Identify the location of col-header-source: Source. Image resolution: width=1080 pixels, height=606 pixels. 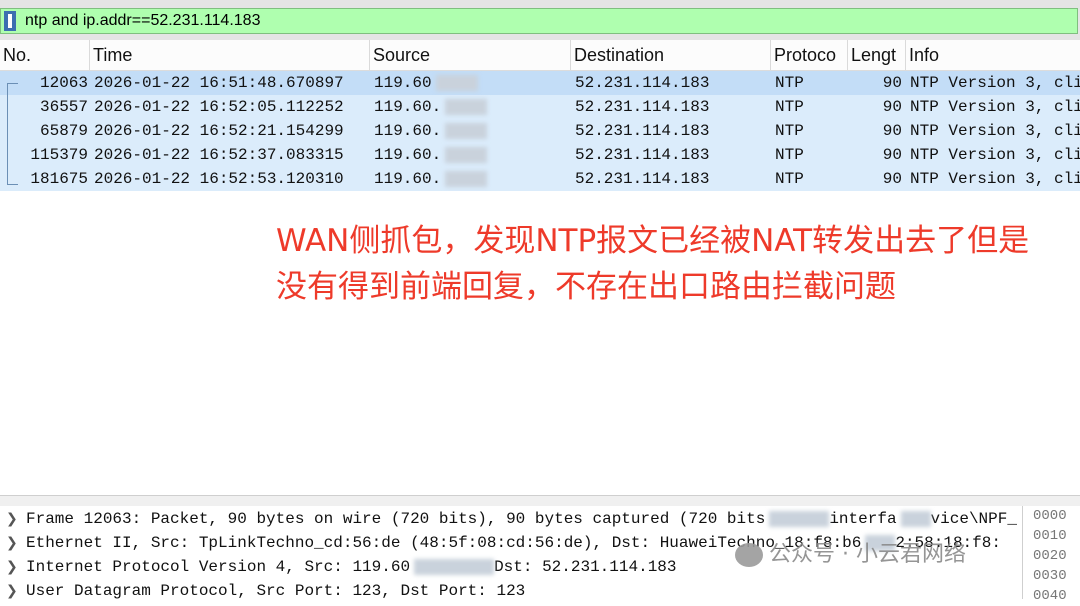
(470, 55).